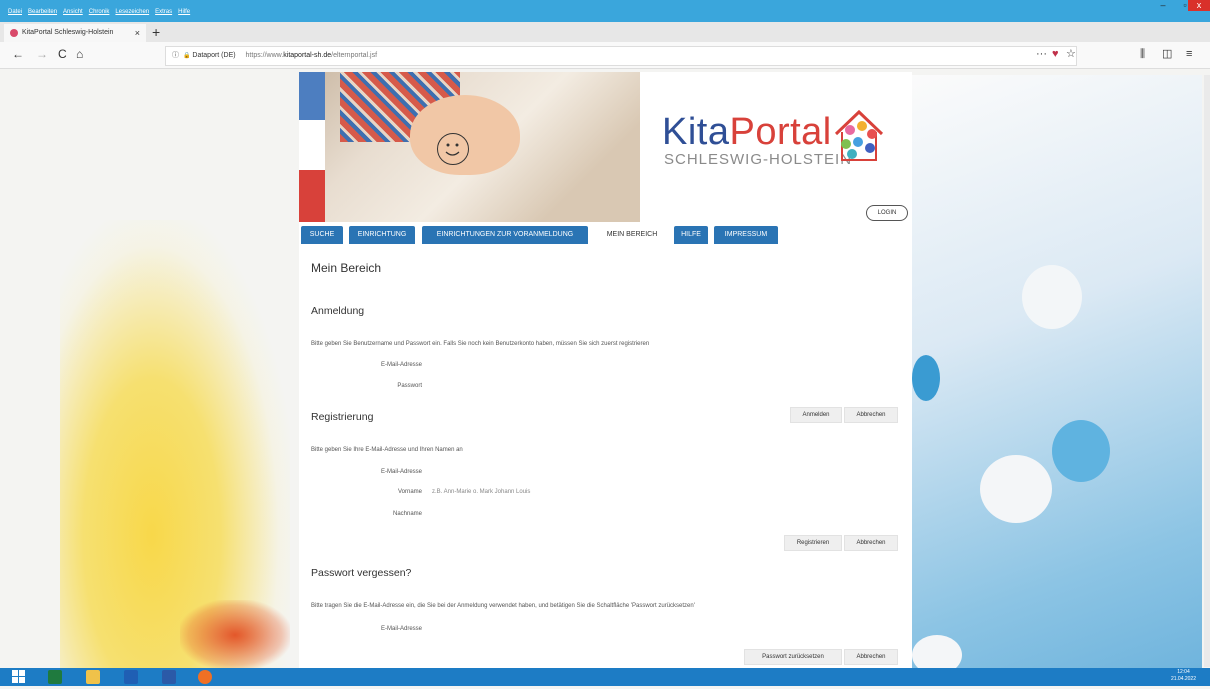 The height and width of the screenshot is (689, 1210). What do you see at coordinates (73, 12) in the screenshot?
I see `menu-ansicht: Ansicht` at bounding box center [73, 12].